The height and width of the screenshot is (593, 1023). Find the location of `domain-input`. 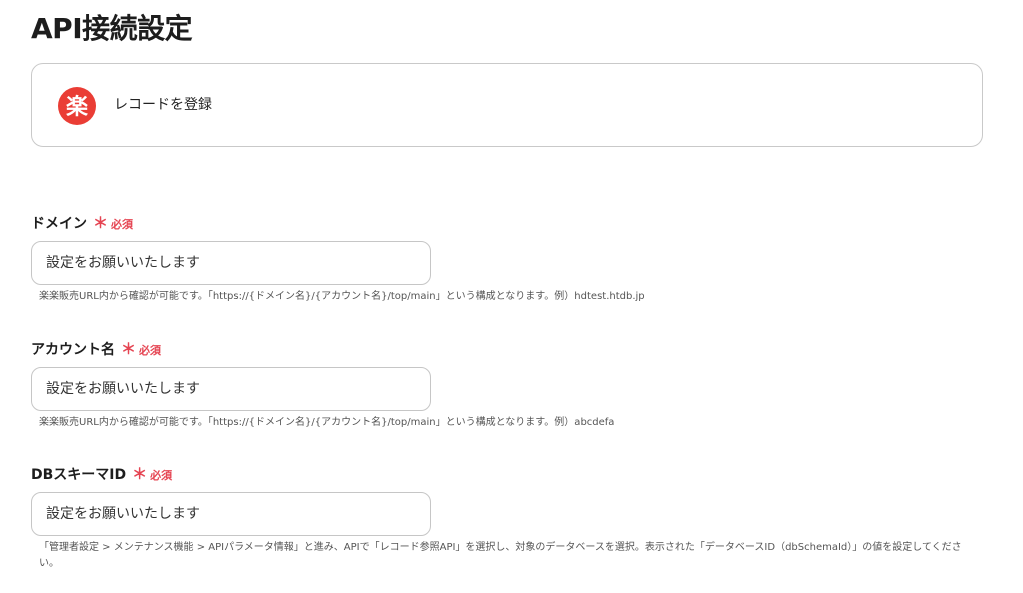

domain-input is located at coordinates (231, 263).